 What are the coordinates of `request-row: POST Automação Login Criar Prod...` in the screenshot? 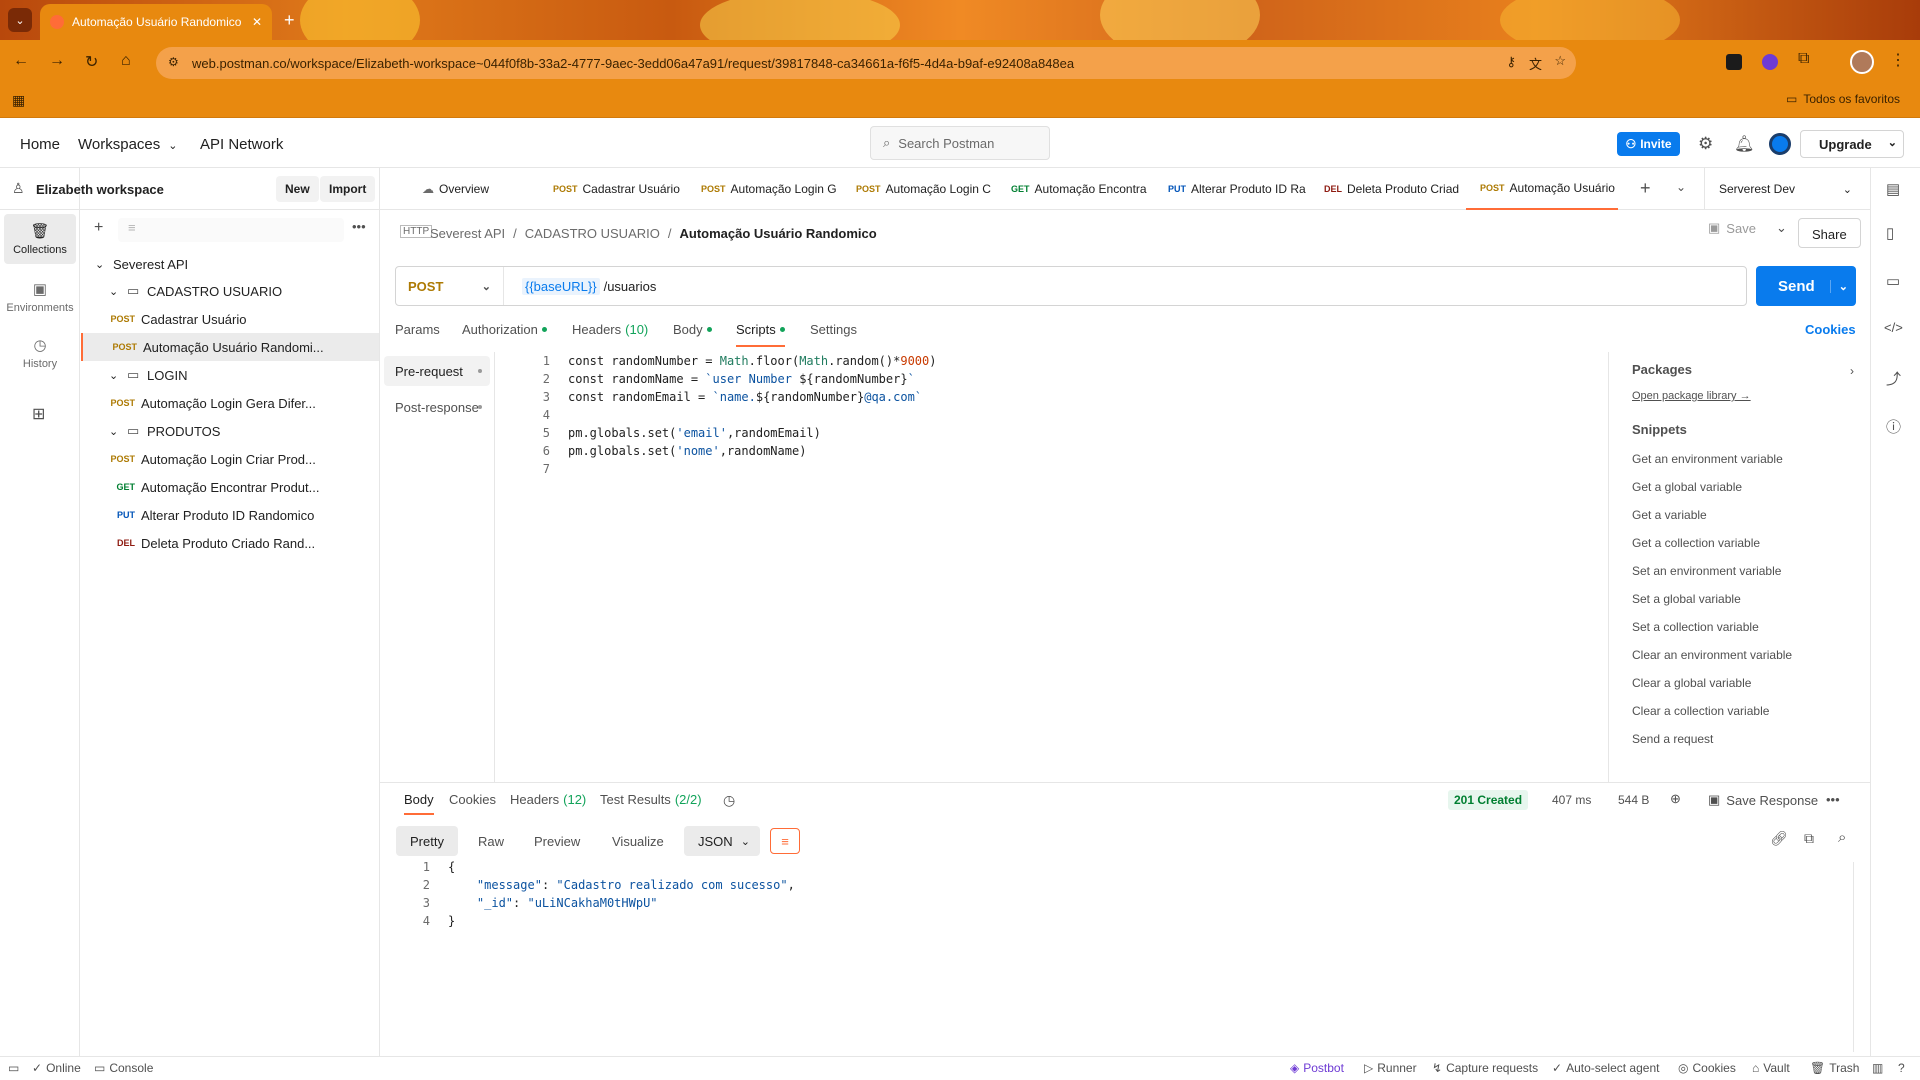 It's located at (230, 459).